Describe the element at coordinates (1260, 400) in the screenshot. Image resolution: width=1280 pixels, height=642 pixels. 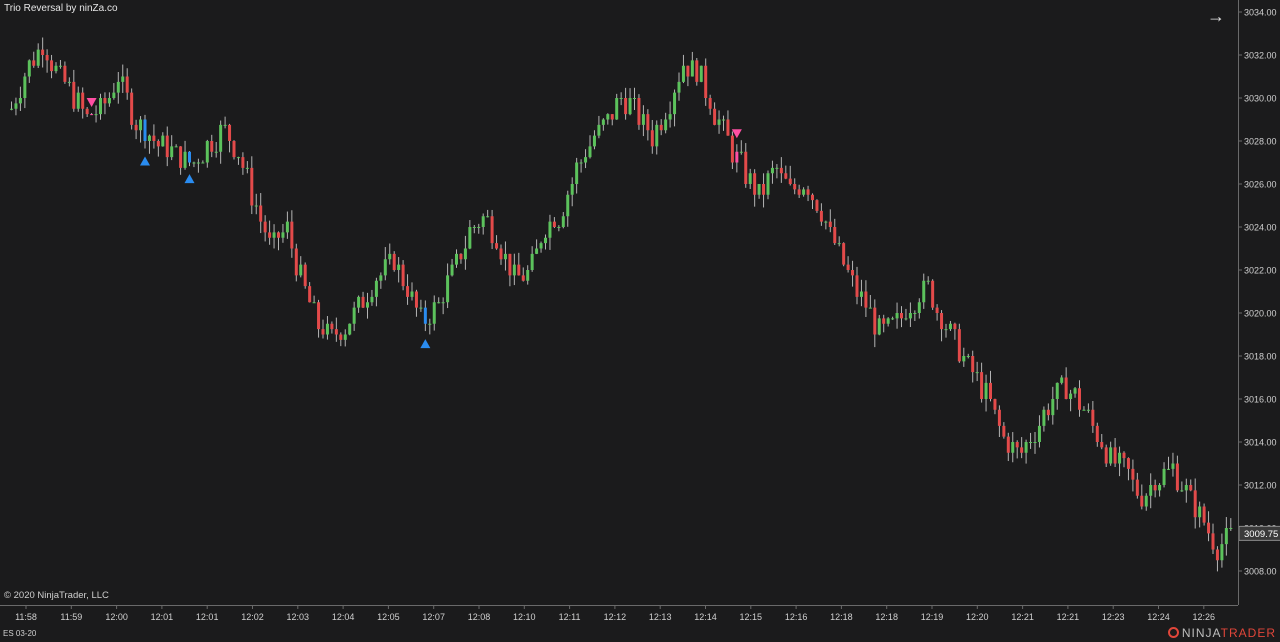
I see `price-tick-label: 3016.00` at that location.